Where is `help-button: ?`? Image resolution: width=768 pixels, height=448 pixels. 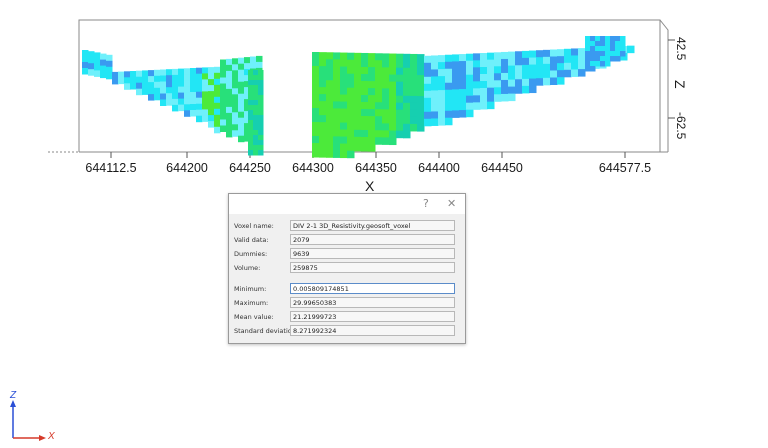
help-button: ? is located at coordinates (426, 203).